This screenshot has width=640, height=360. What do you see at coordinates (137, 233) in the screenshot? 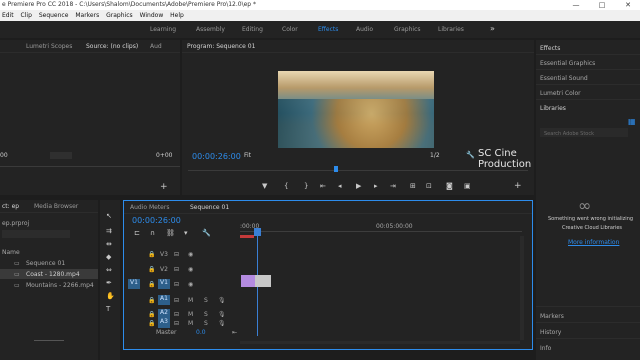
I see `nest-icon: ⊏` at bounding box center [137, 233].